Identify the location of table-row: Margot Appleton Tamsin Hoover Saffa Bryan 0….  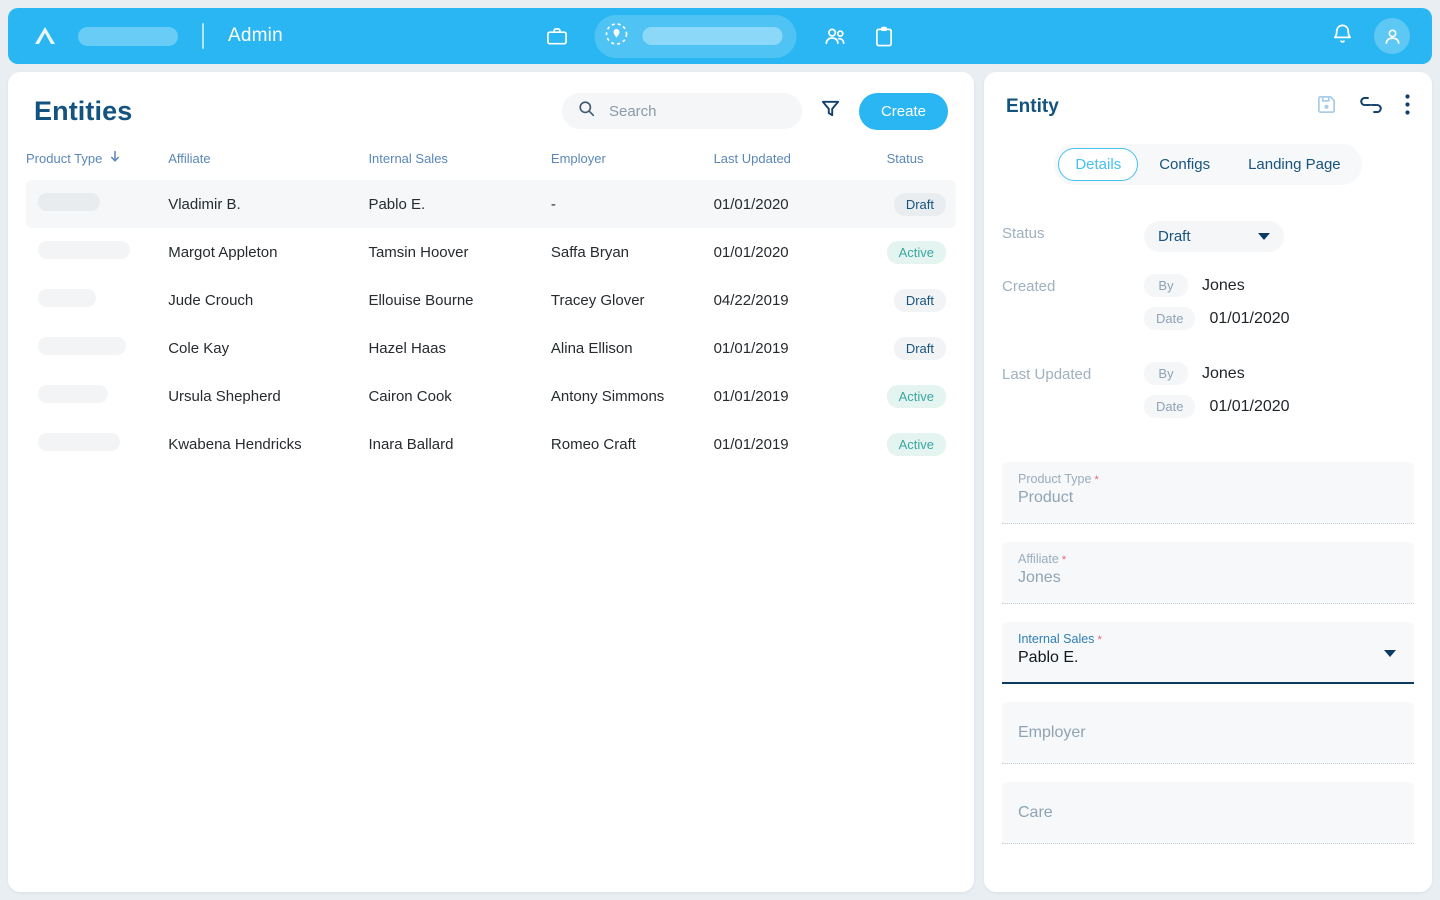
(491, 252).